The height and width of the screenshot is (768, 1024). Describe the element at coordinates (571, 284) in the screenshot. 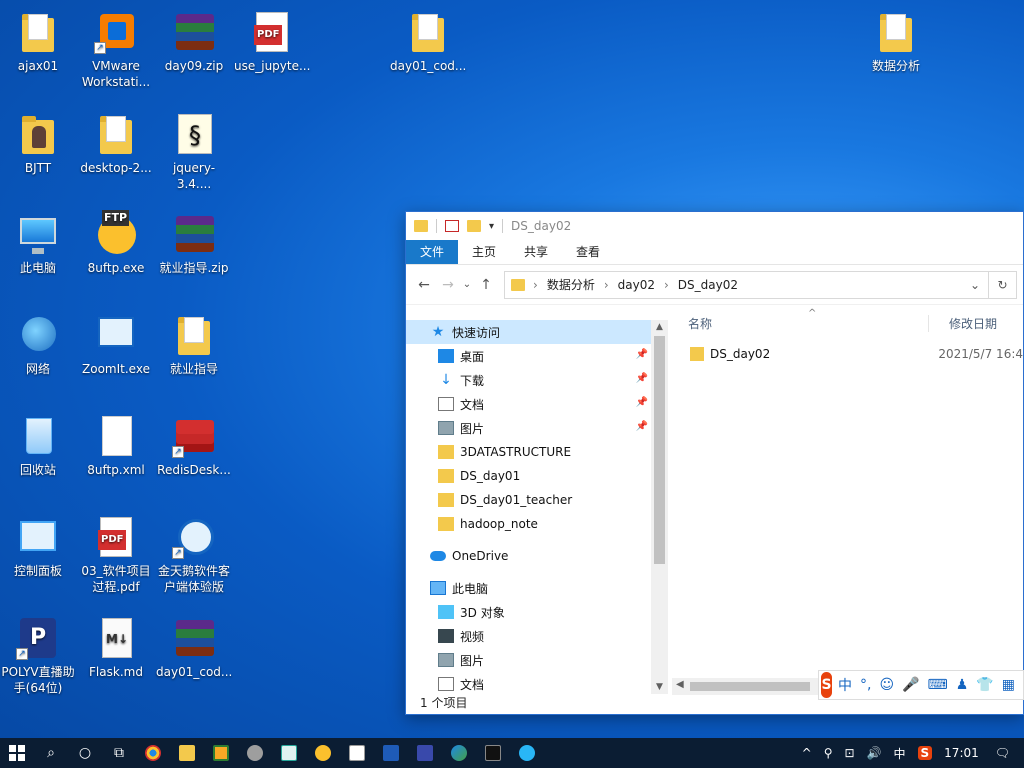

I see `breadcrumb-item: 数据分析` at that location.